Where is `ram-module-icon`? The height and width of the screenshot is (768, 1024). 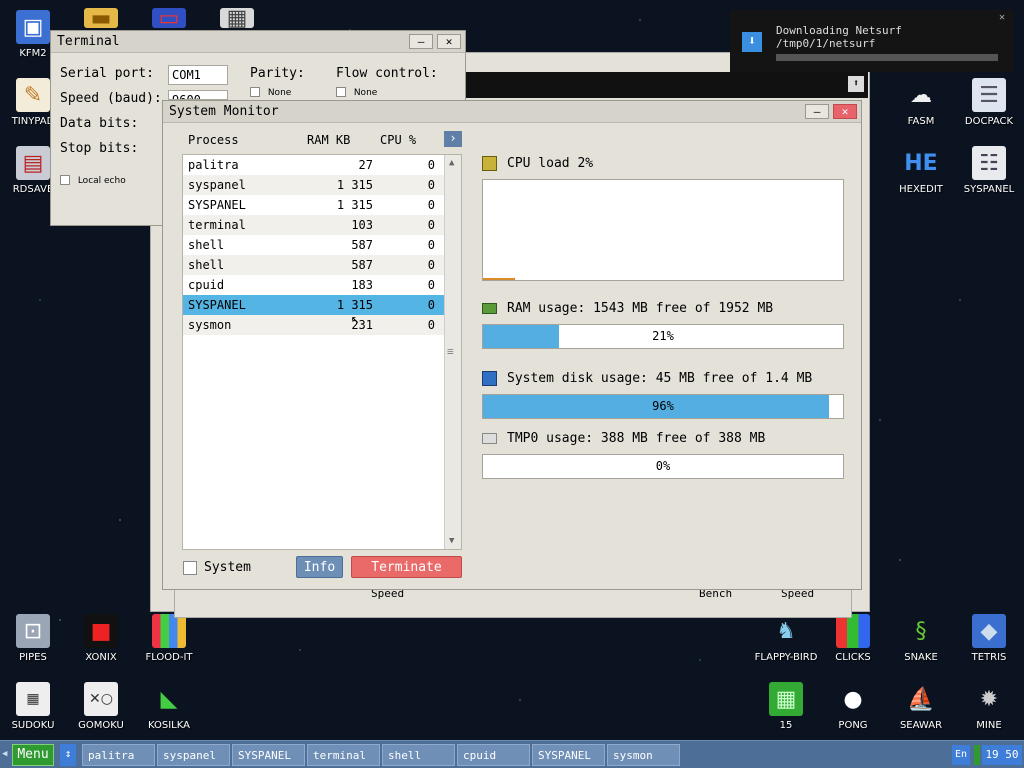 ram-module-icon is located at coordinates (489, 308).